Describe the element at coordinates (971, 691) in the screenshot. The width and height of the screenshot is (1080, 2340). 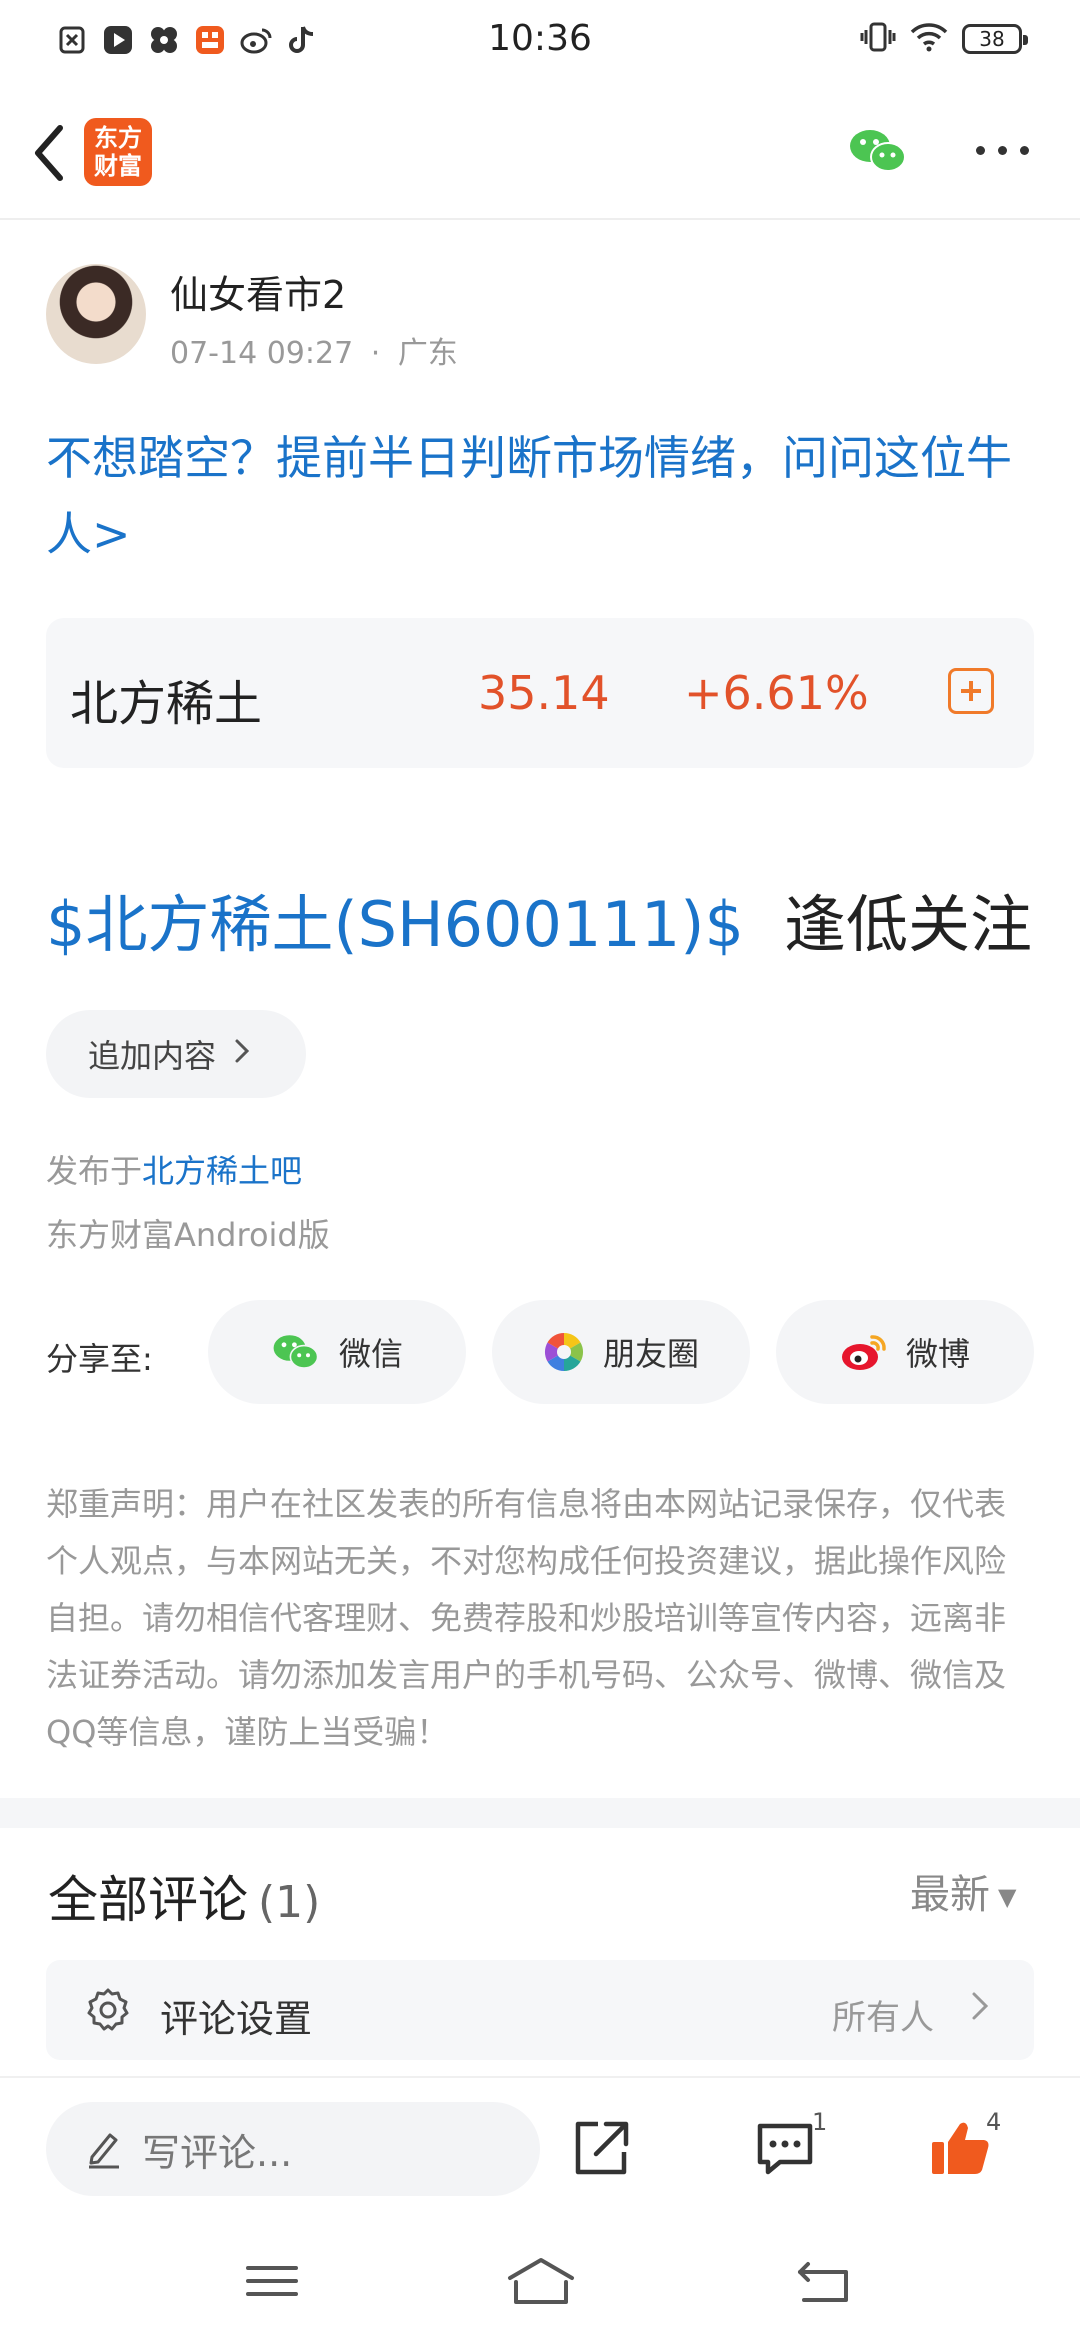
I see `add-watchlist-icon` at that location.